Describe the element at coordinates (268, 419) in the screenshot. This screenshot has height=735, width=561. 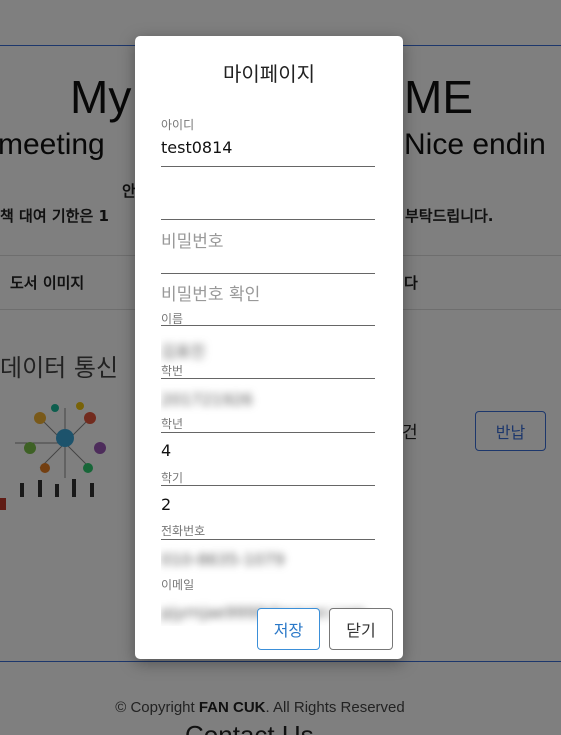
I see `grade-field: 학년 4` at that location.